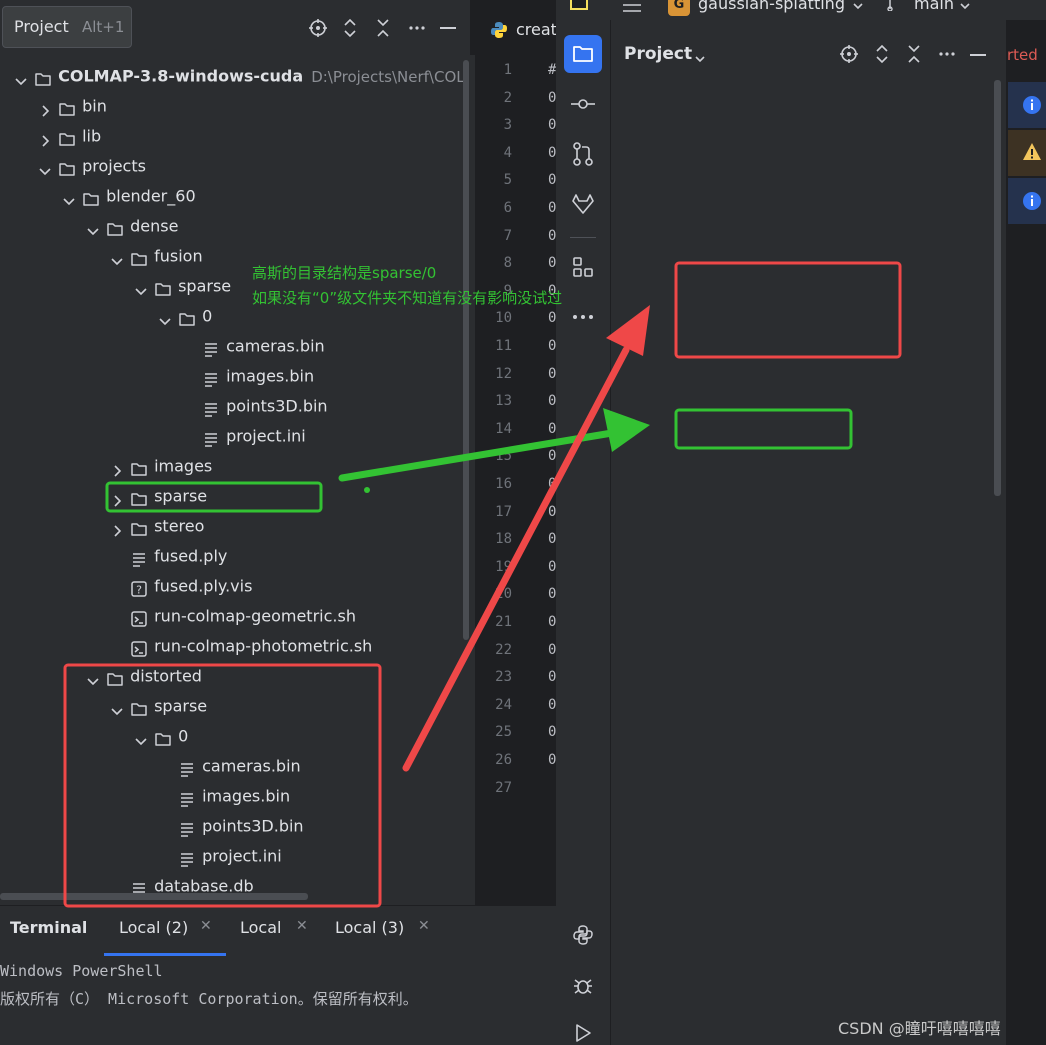 The height and width of the screenshot is (1045, 1046). Describe the element at coordinates (131, 226) in the screenshot. I see `tree-row: dense` at that location.